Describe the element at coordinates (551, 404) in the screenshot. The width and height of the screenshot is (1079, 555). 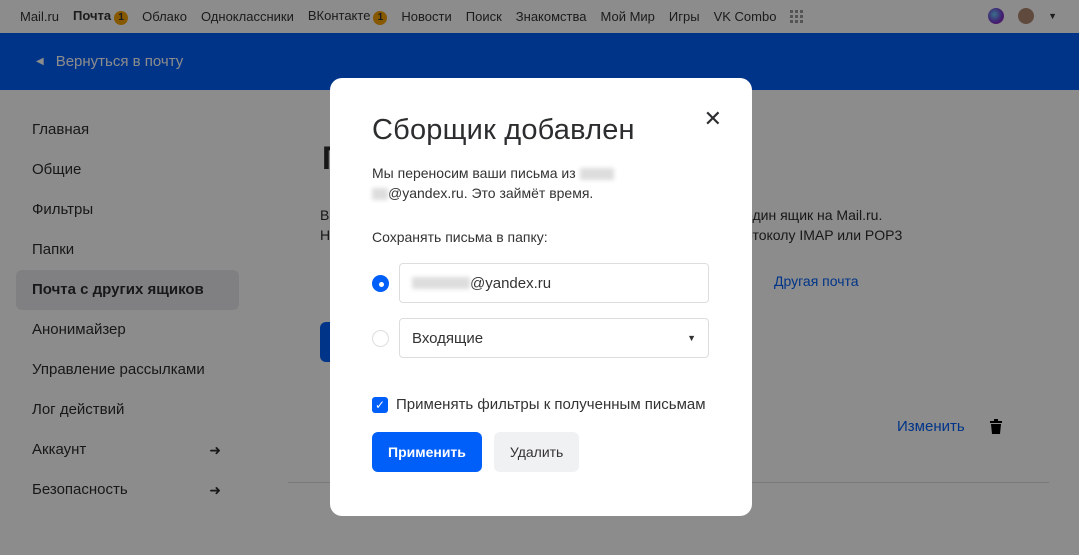
I see `apply-filters-label: Применять фильтры к полученным письмам` at that location.